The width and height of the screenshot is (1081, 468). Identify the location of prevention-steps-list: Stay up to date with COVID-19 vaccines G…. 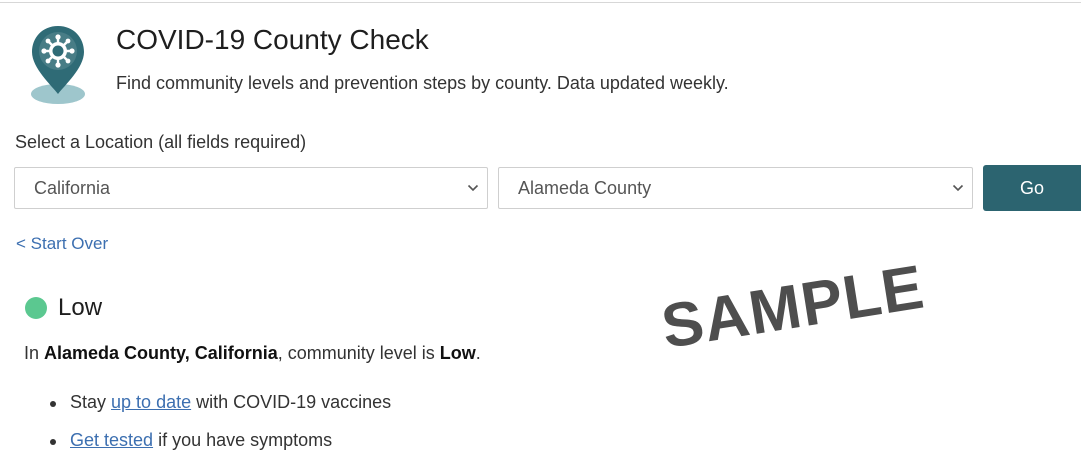
(220, 430).